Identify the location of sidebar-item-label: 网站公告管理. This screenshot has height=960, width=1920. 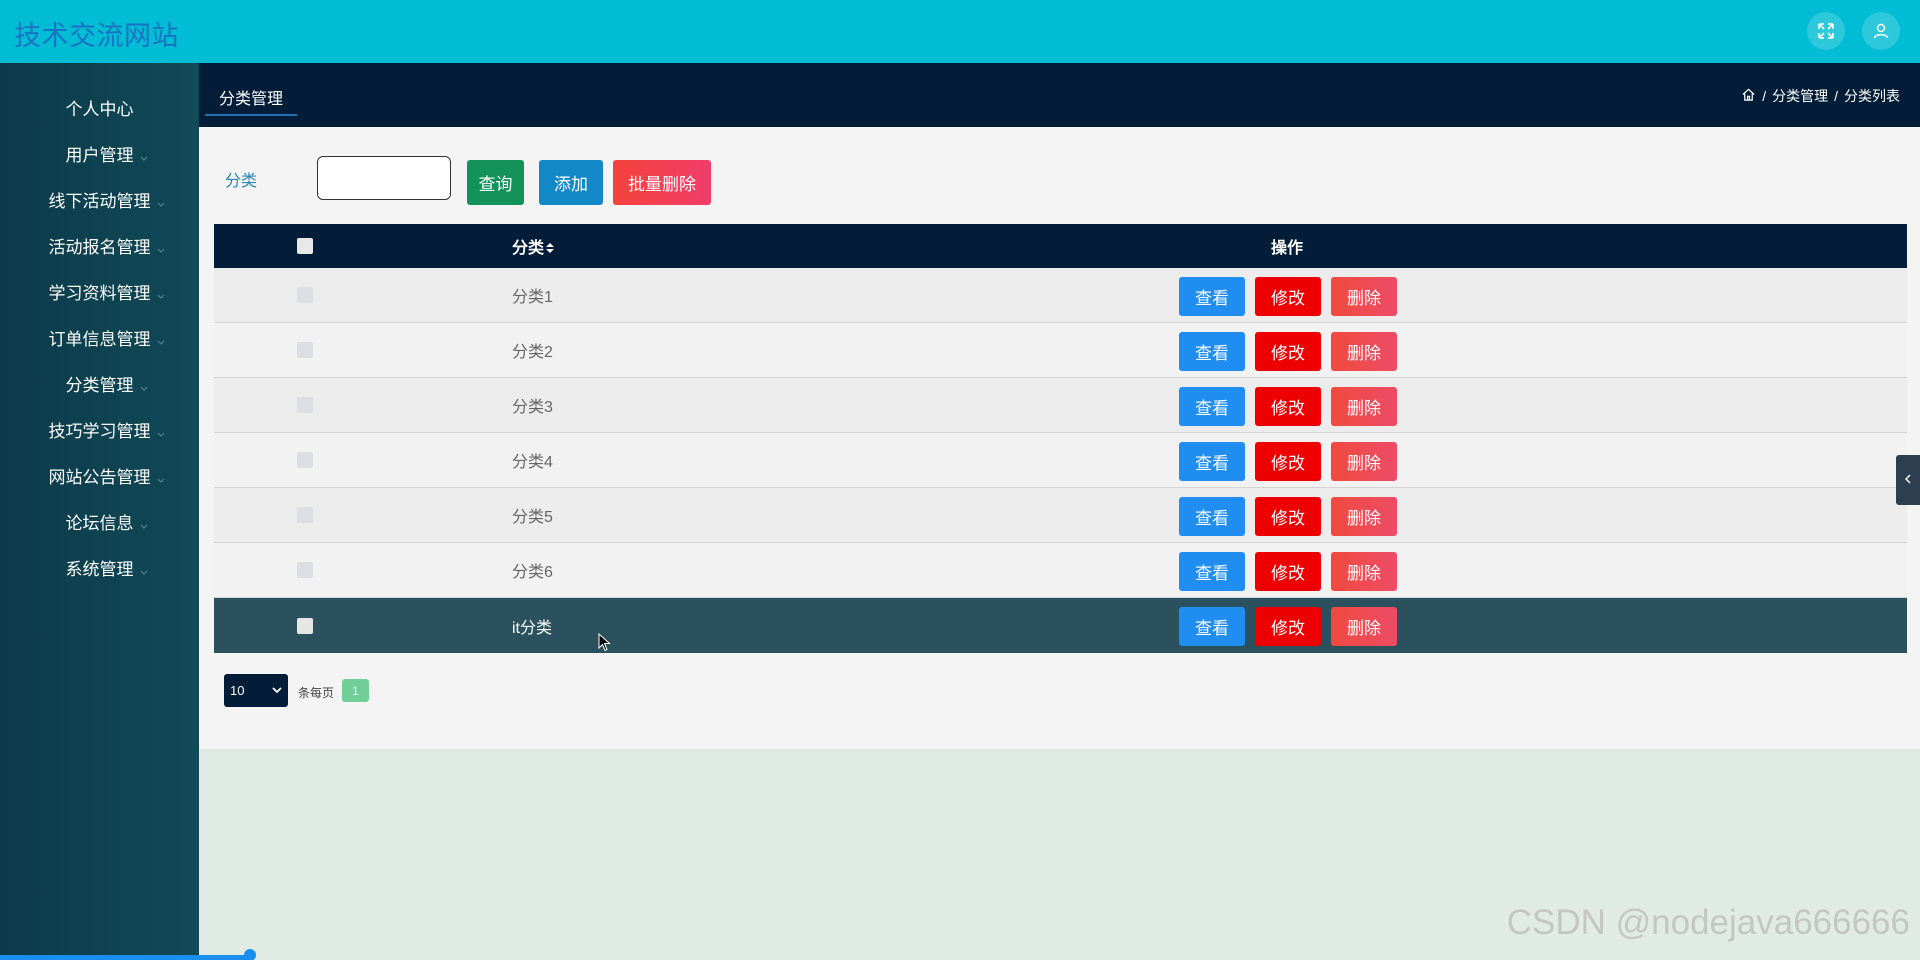
(99, 477).